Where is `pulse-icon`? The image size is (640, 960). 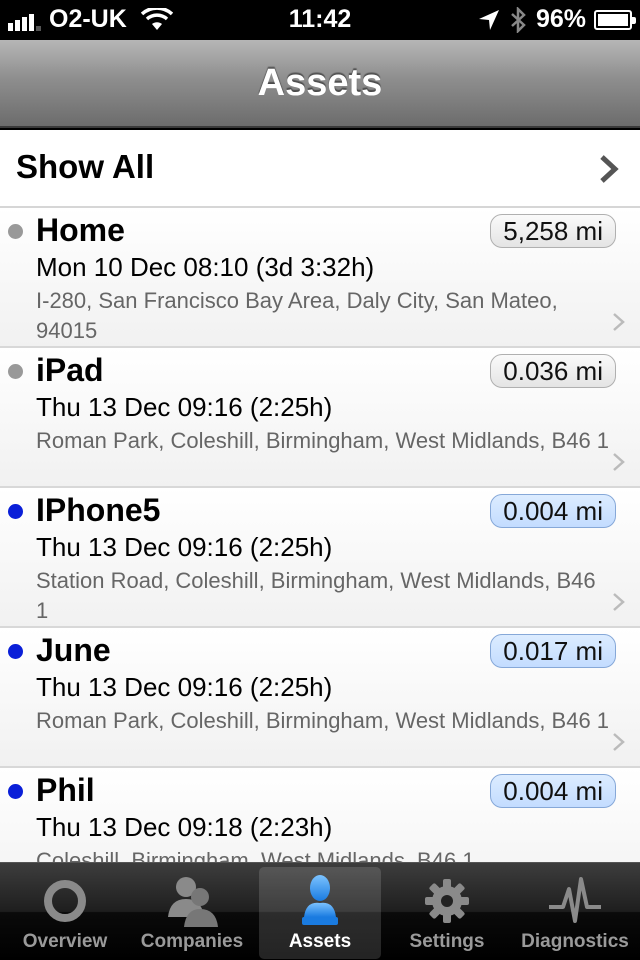 pulse-icon is located at coordinates (575, 900).